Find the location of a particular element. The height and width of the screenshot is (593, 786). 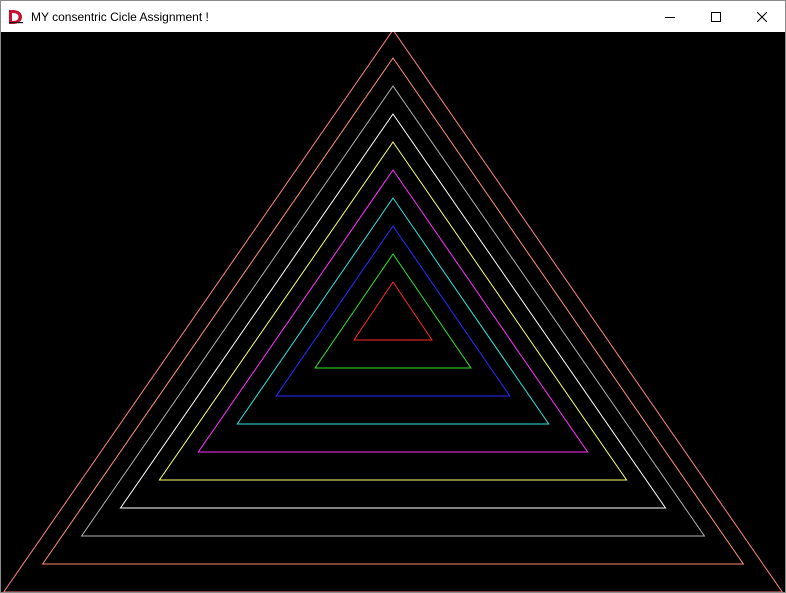

maximize-button is located at coordinates (716, 16).